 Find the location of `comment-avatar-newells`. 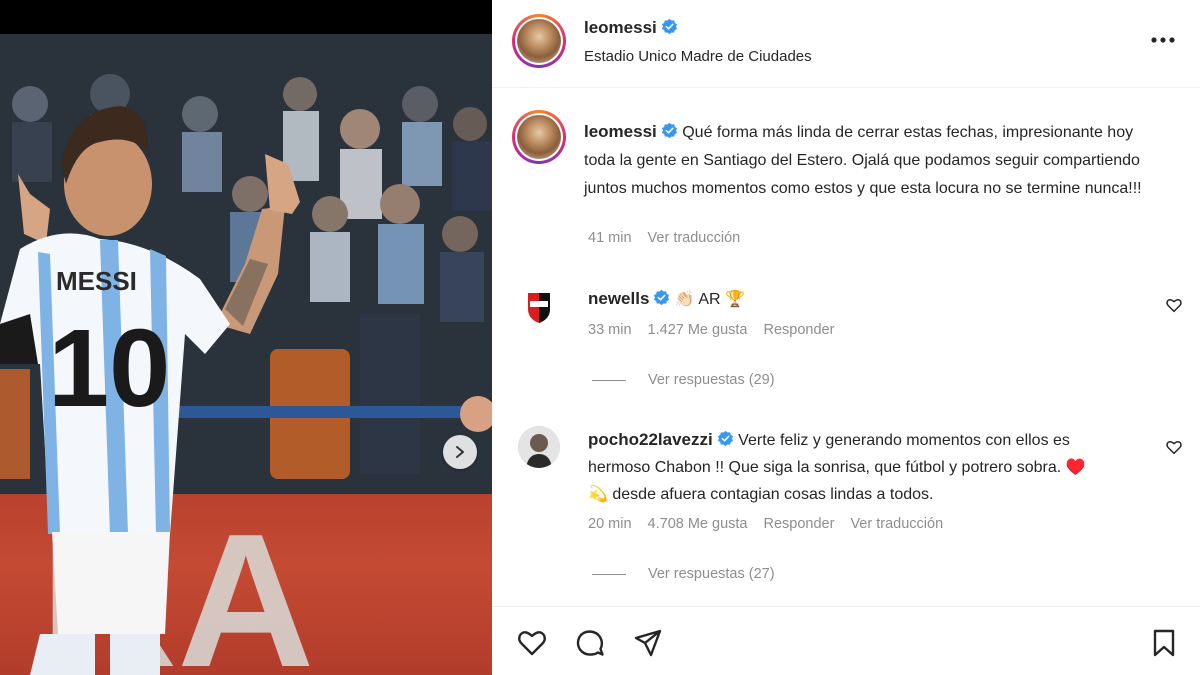

comment-avatar-newells is located at coordinates (539, 306).